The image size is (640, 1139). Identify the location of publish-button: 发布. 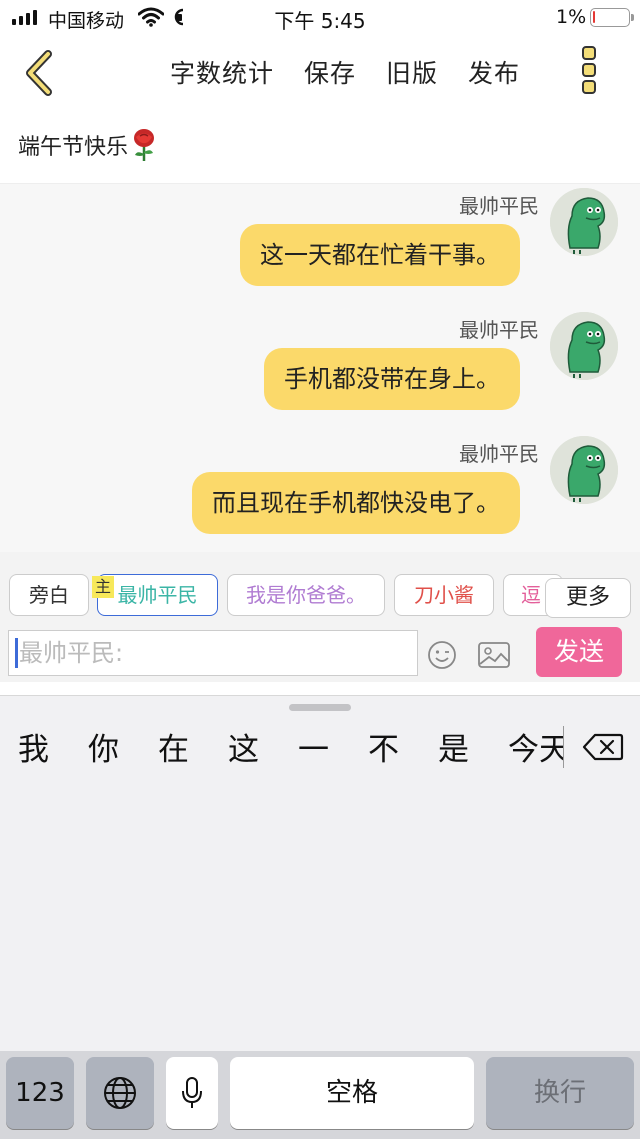
(494, 72).